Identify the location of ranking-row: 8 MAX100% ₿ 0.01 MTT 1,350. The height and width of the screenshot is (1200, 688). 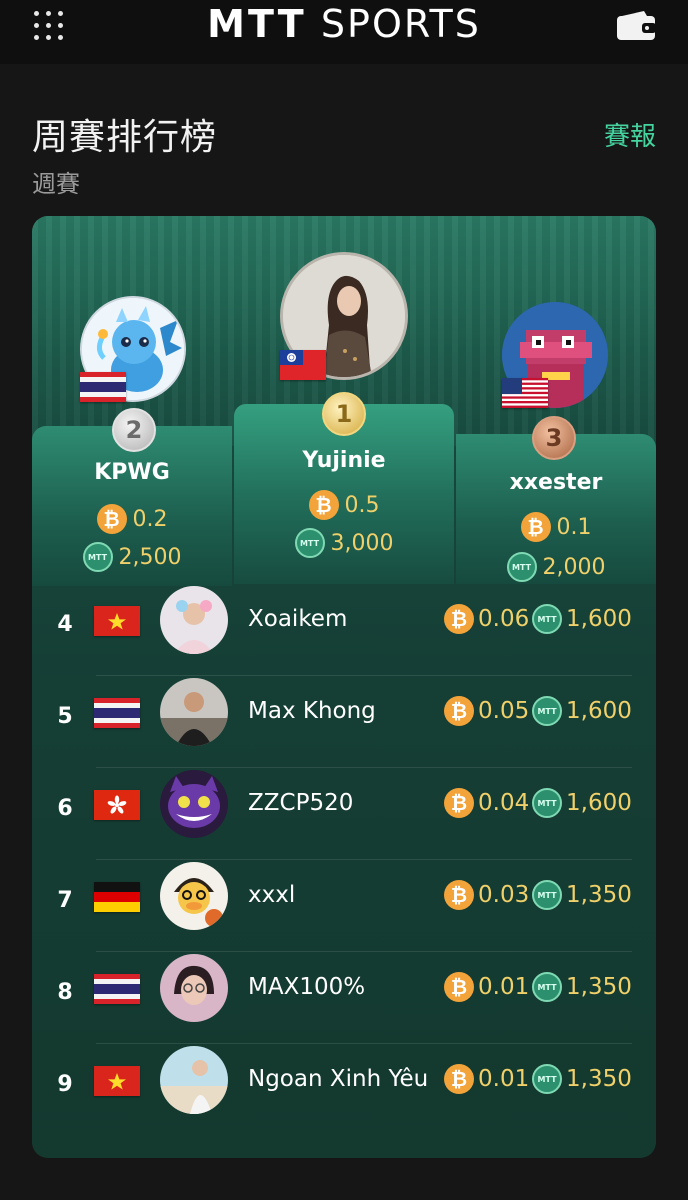
(344, 998).